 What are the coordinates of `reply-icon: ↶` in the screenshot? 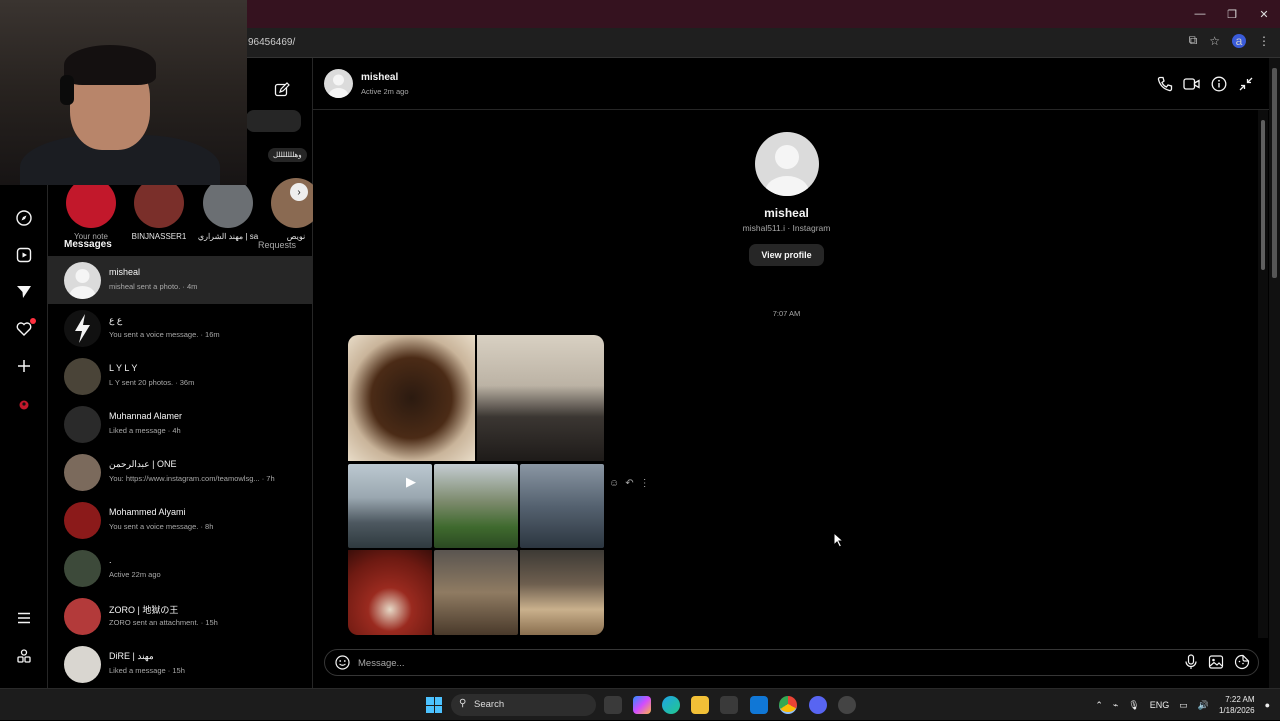 It's located at (629, 483).